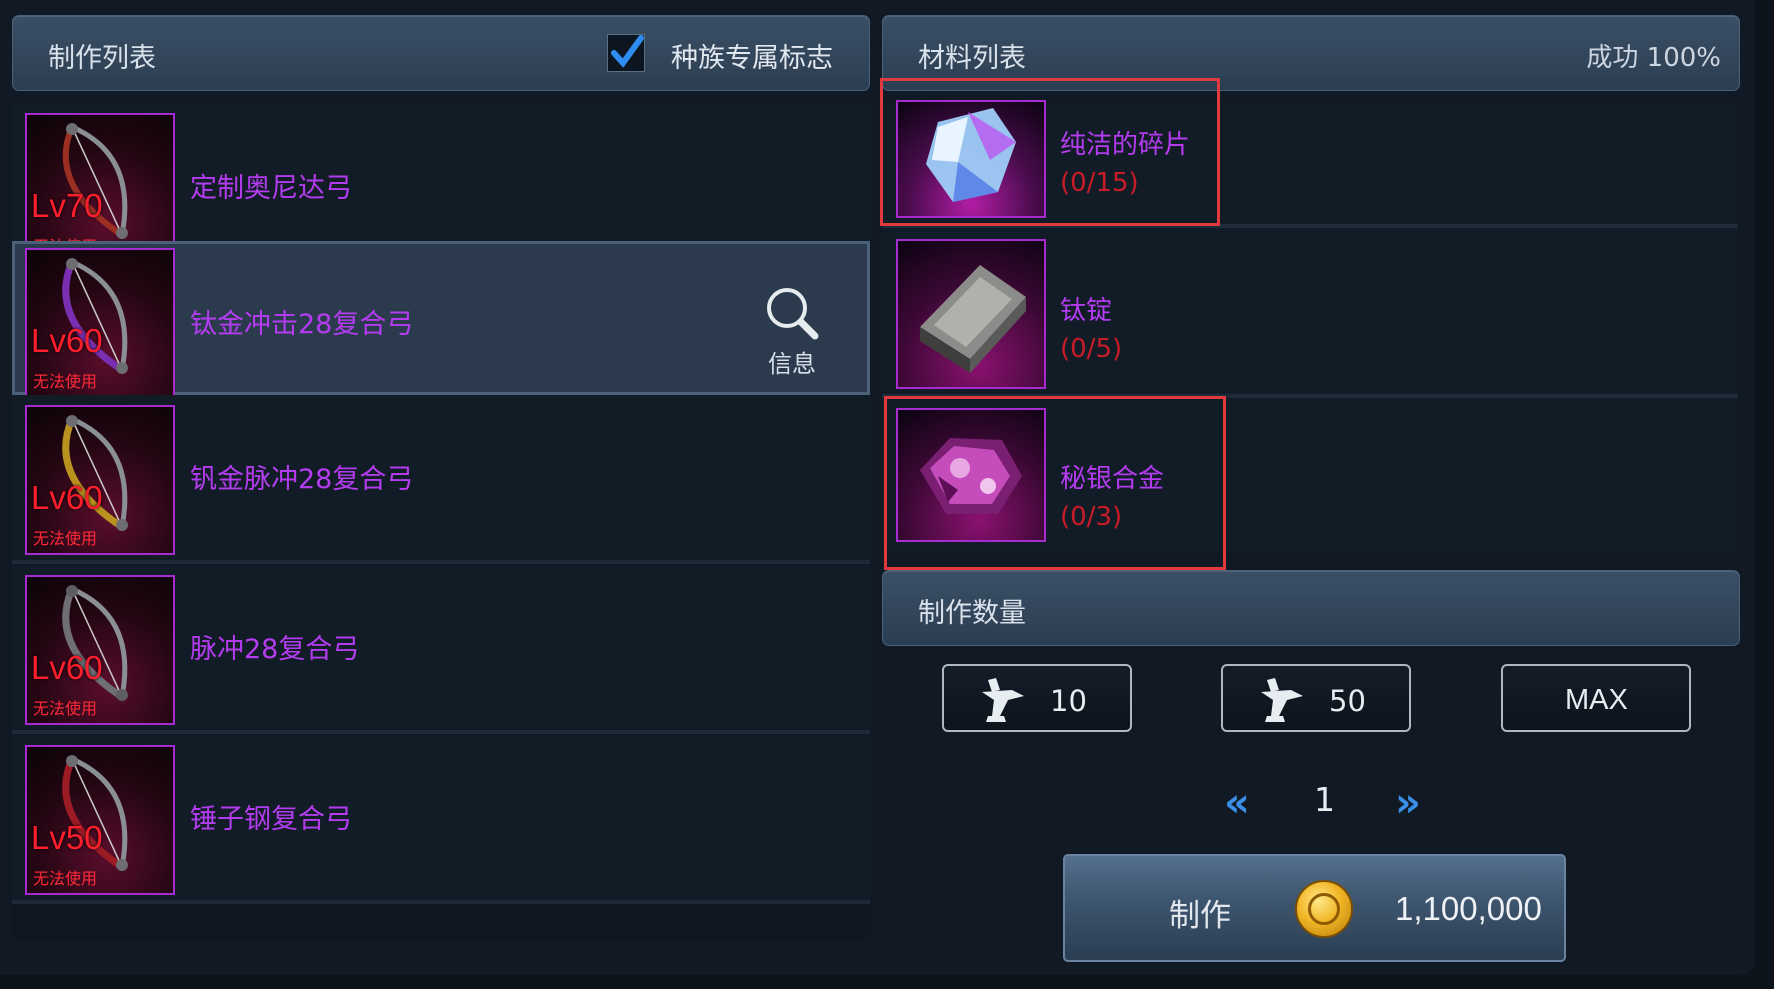 The height and width of the screenshot is (989, 1774). What do you see at coordinates (441, 819) in the screenshot?
I see `craft-item-row: Lv50 无法使用 锤子钢复合弓` at bounding box center [441, 819].